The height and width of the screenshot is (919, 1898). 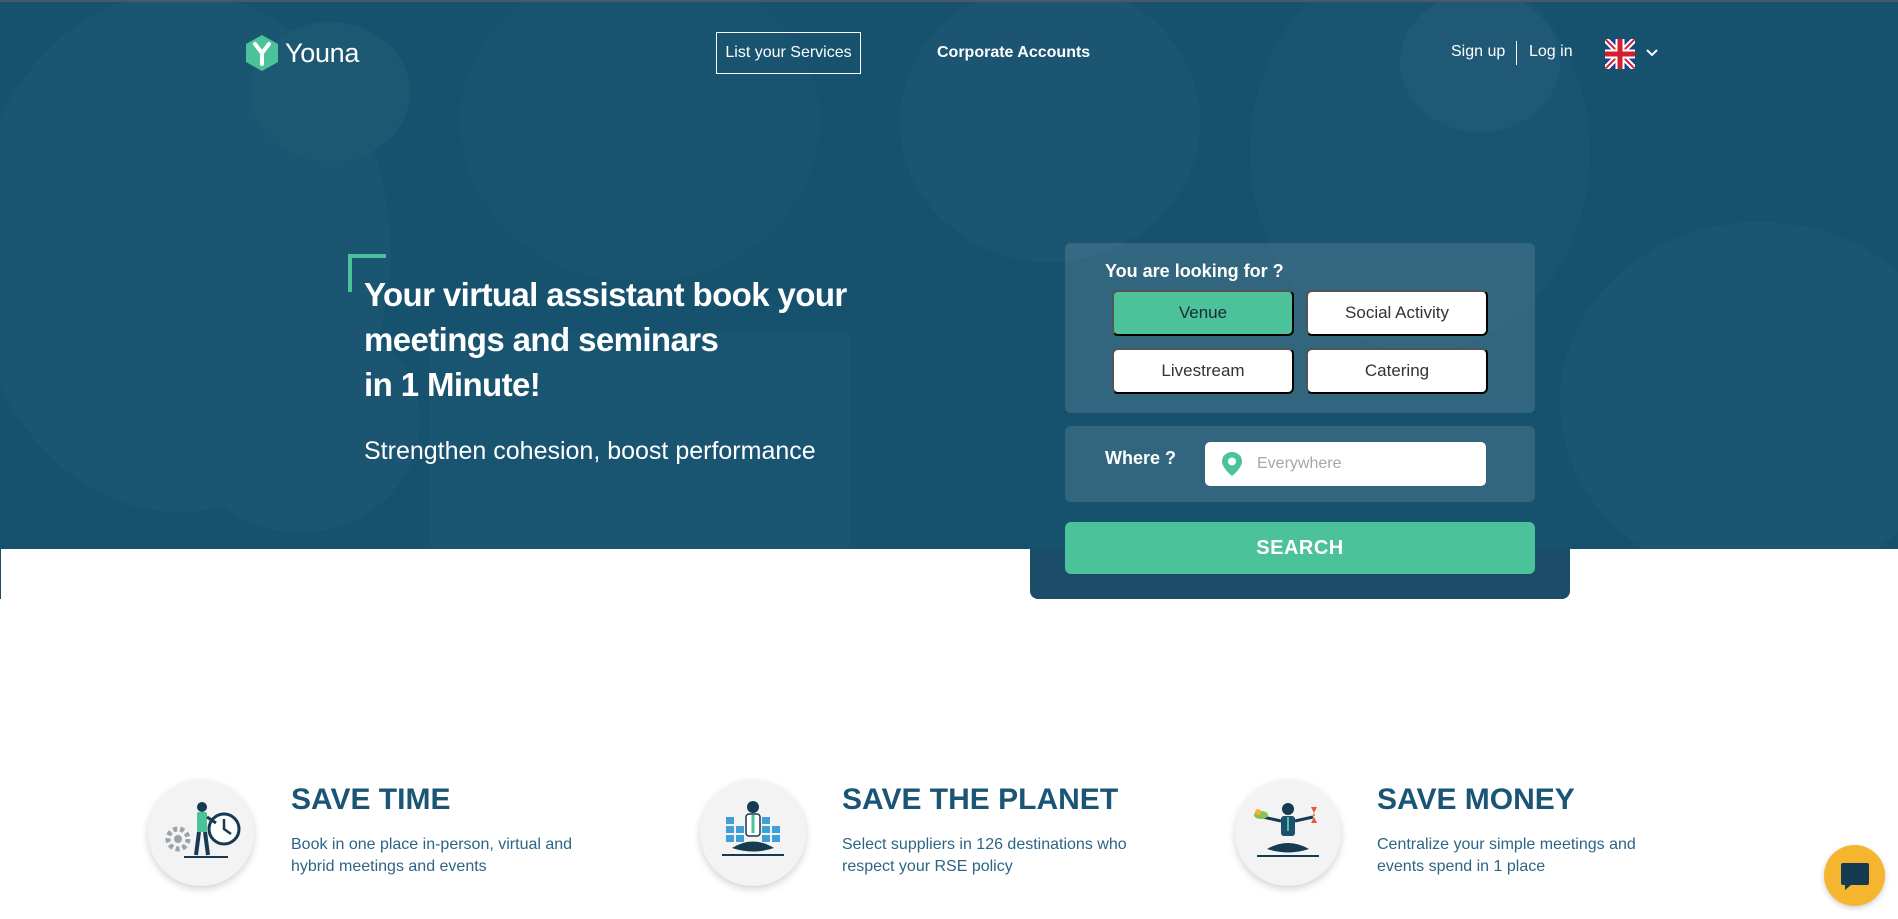 I want to click on looking-for-label: You are looking for ?, so click(x=1194, y=271).